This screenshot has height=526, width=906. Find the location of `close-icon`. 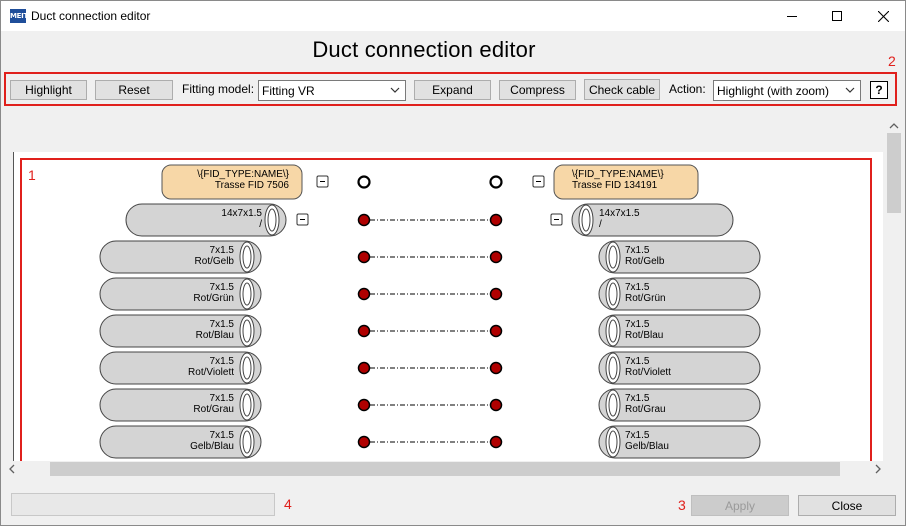

close-icon is located at coordinates (883, 16).